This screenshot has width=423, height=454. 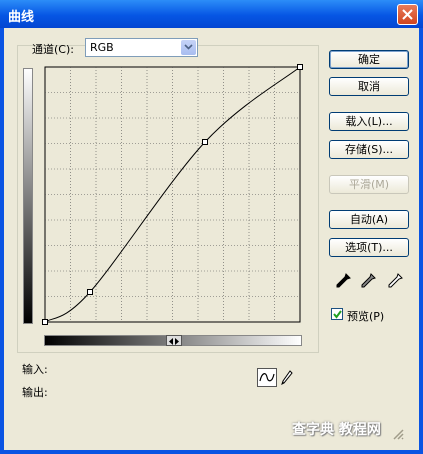 I want to click on preview-checkbox, so click(x=337, y=314).